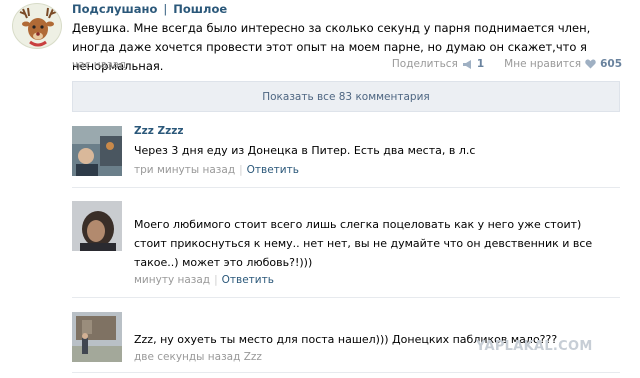 Image resolution: width=640 pixels, height=378 pixels. Describe the element at coordinates (467, 64) in the screenshot. I see `megaphone-icon` at that location.